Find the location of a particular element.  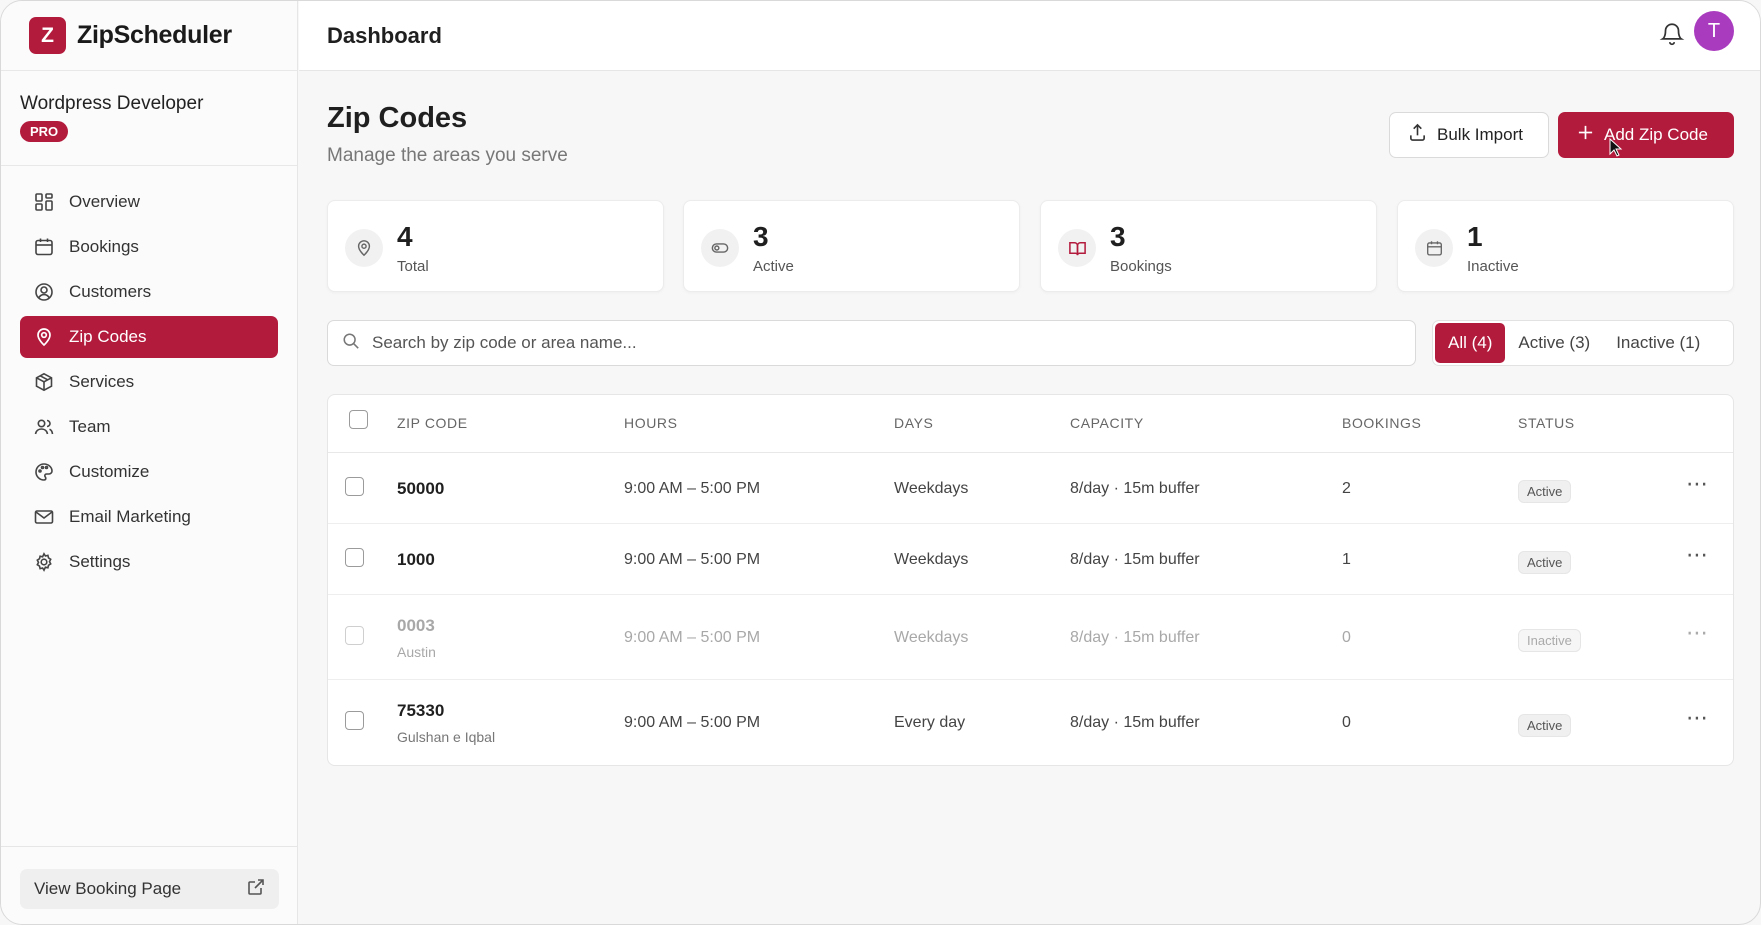

toggle-icon is located at coordinates (720, 248).